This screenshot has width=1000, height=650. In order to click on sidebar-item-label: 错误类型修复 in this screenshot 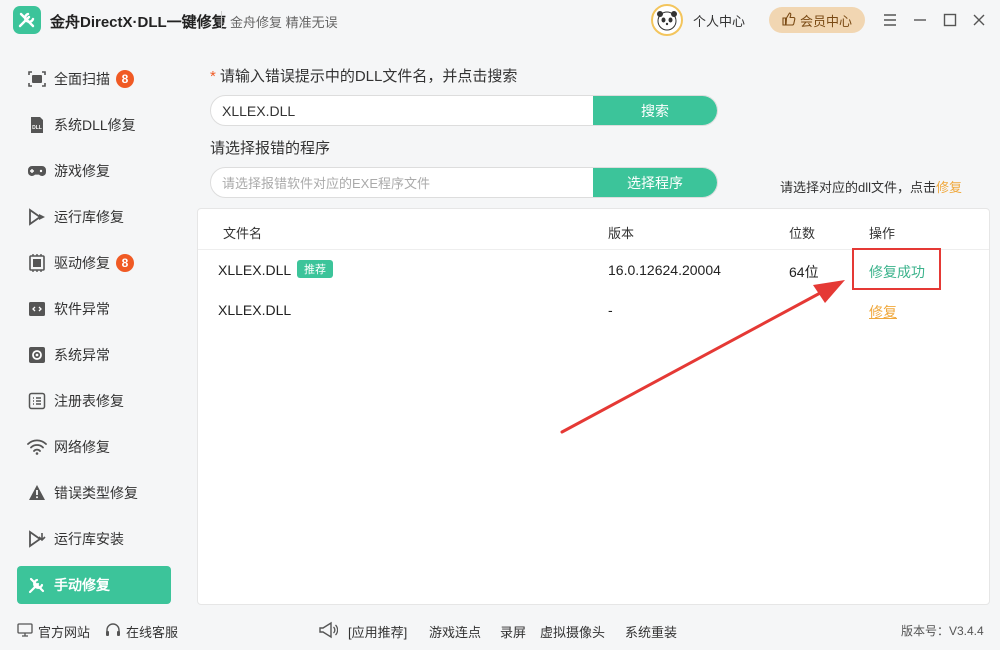, I will do `click(96, 493)`.